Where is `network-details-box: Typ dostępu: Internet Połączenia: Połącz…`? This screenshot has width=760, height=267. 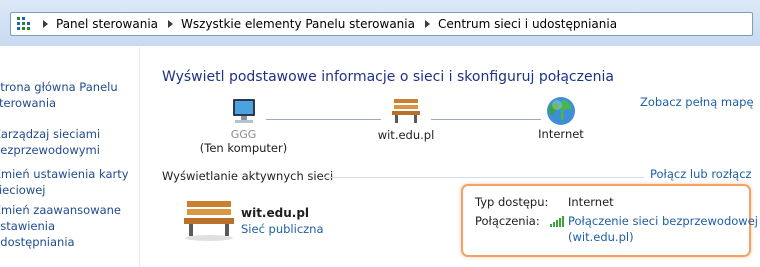 network-details-box: Typ dostępu: Internet Połączenia: Połącz… is located at coordinates (609, 220).